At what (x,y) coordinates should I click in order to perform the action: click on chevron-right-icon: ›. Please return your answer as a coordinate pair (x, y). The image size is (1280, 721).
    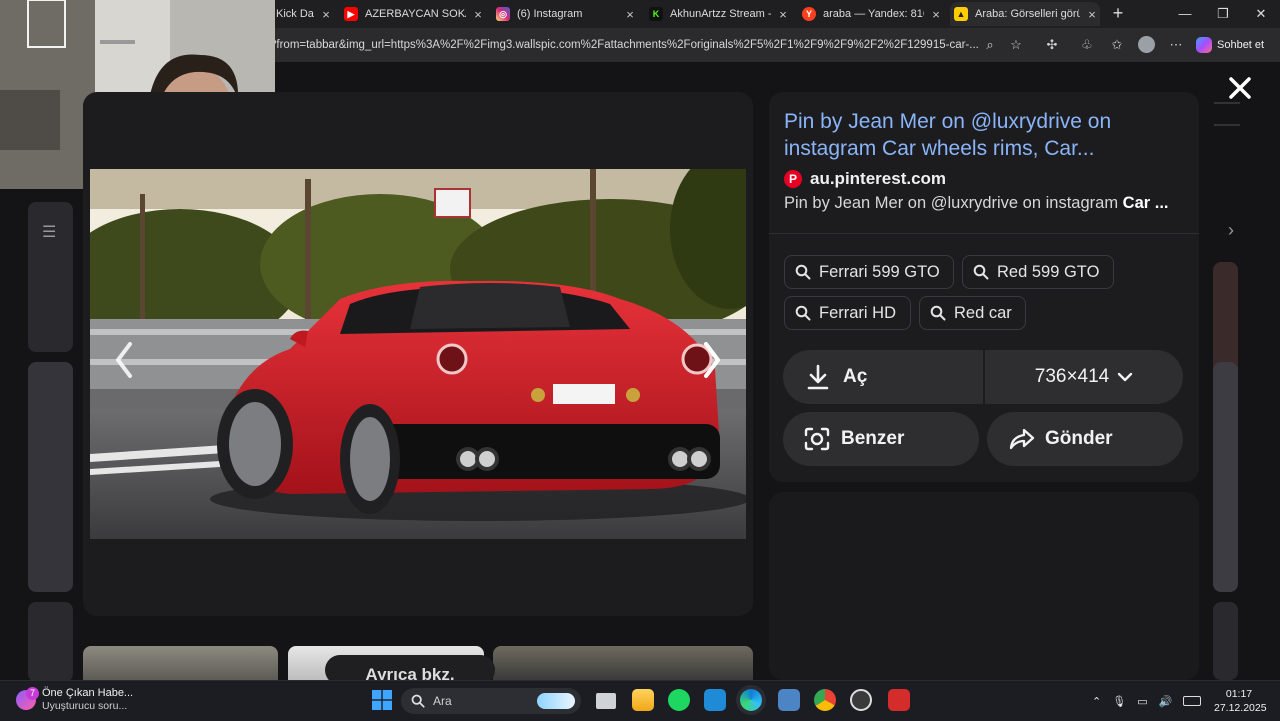
    Looking at the image, I should click on (1231, 230).